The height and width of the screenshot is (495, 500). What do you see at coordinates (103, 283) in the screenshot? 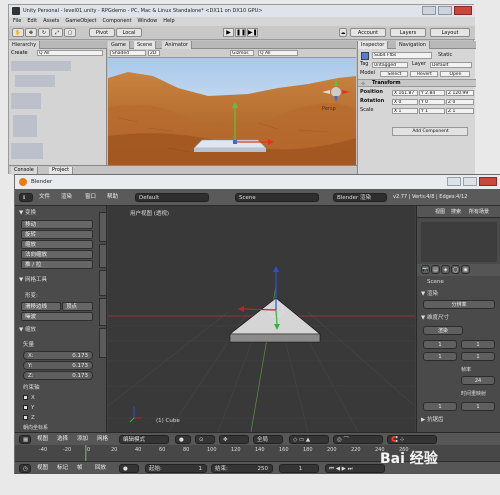
I see `shading-tab` at bounding box center [103, 283].